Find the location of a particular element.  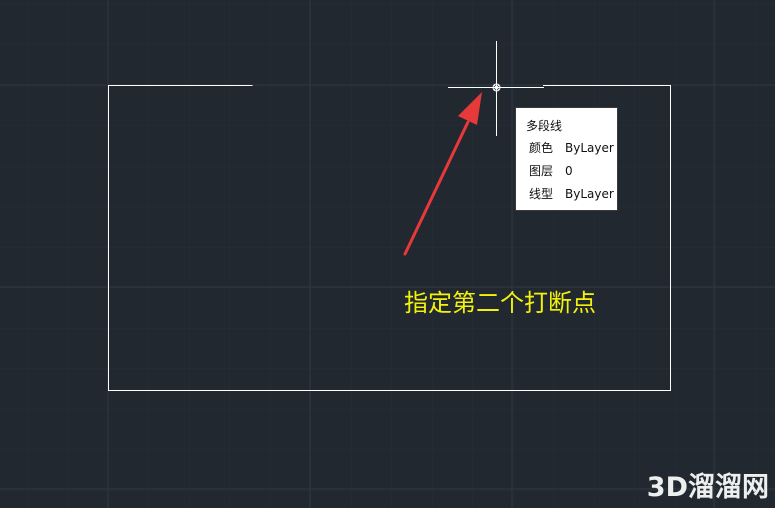

tooltip-row-color: 颜色 ByLayer is located at coordinates (571, 148).